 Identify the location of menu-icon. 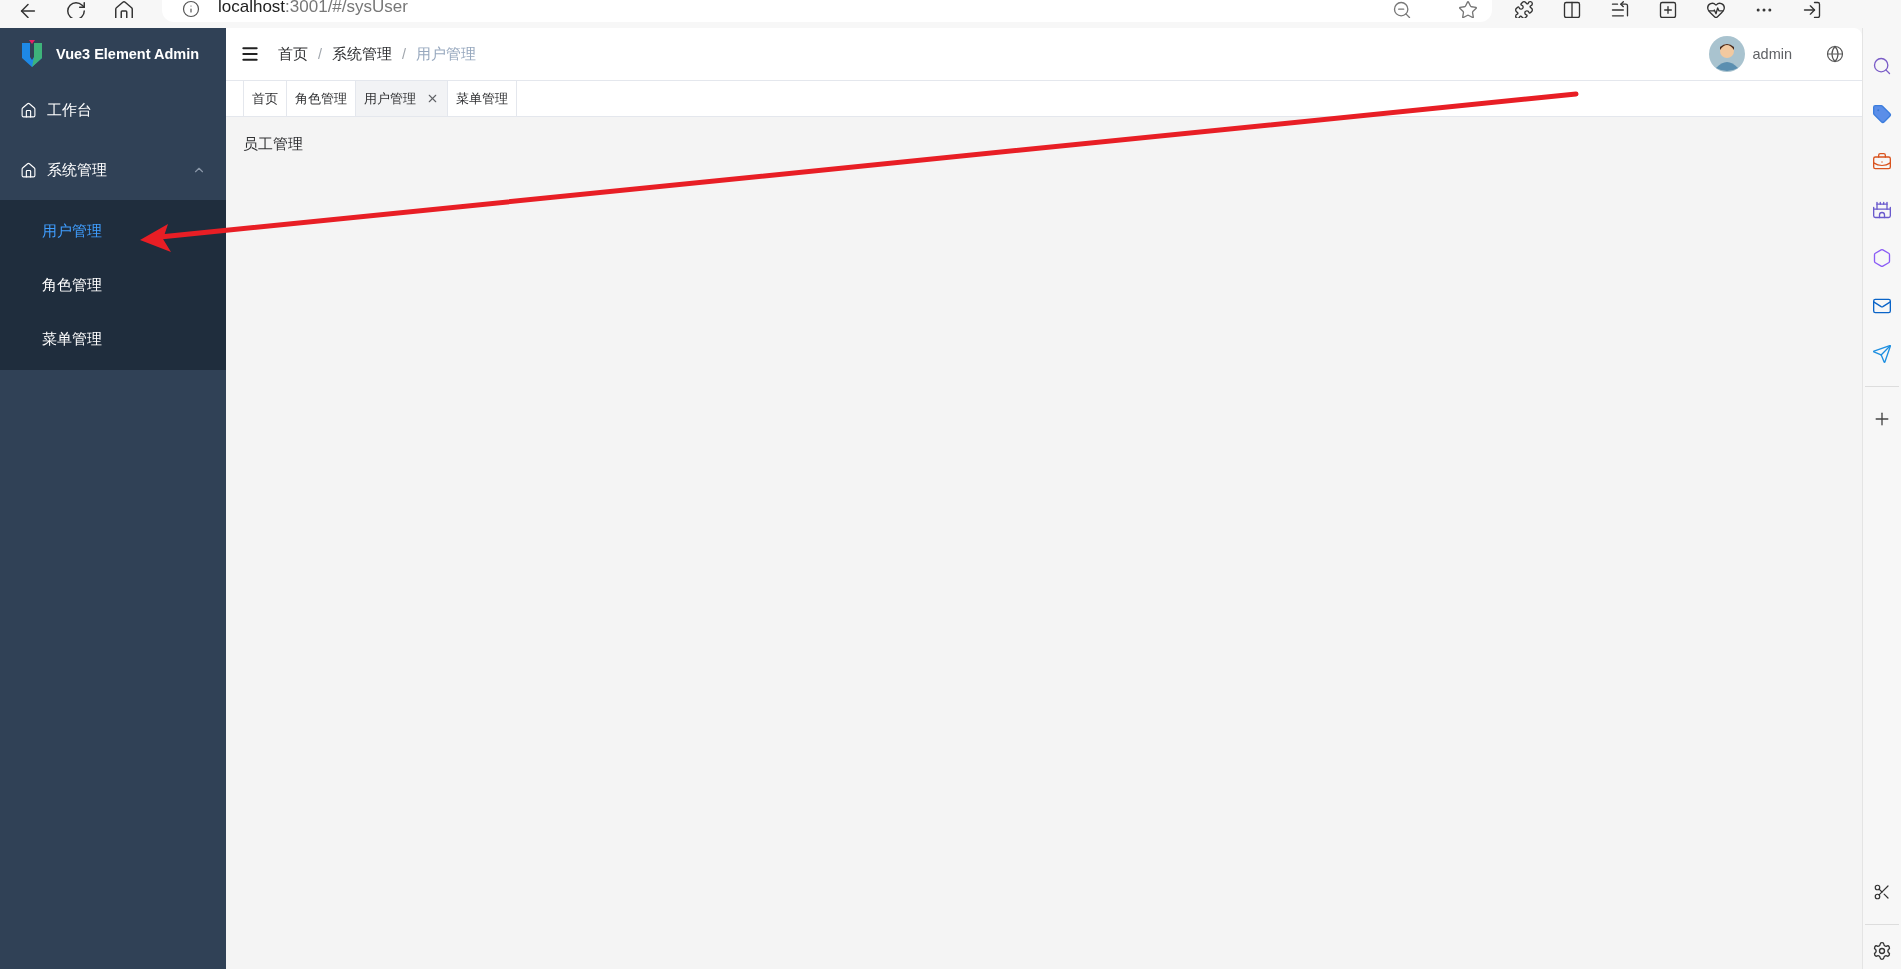
(250, 54).